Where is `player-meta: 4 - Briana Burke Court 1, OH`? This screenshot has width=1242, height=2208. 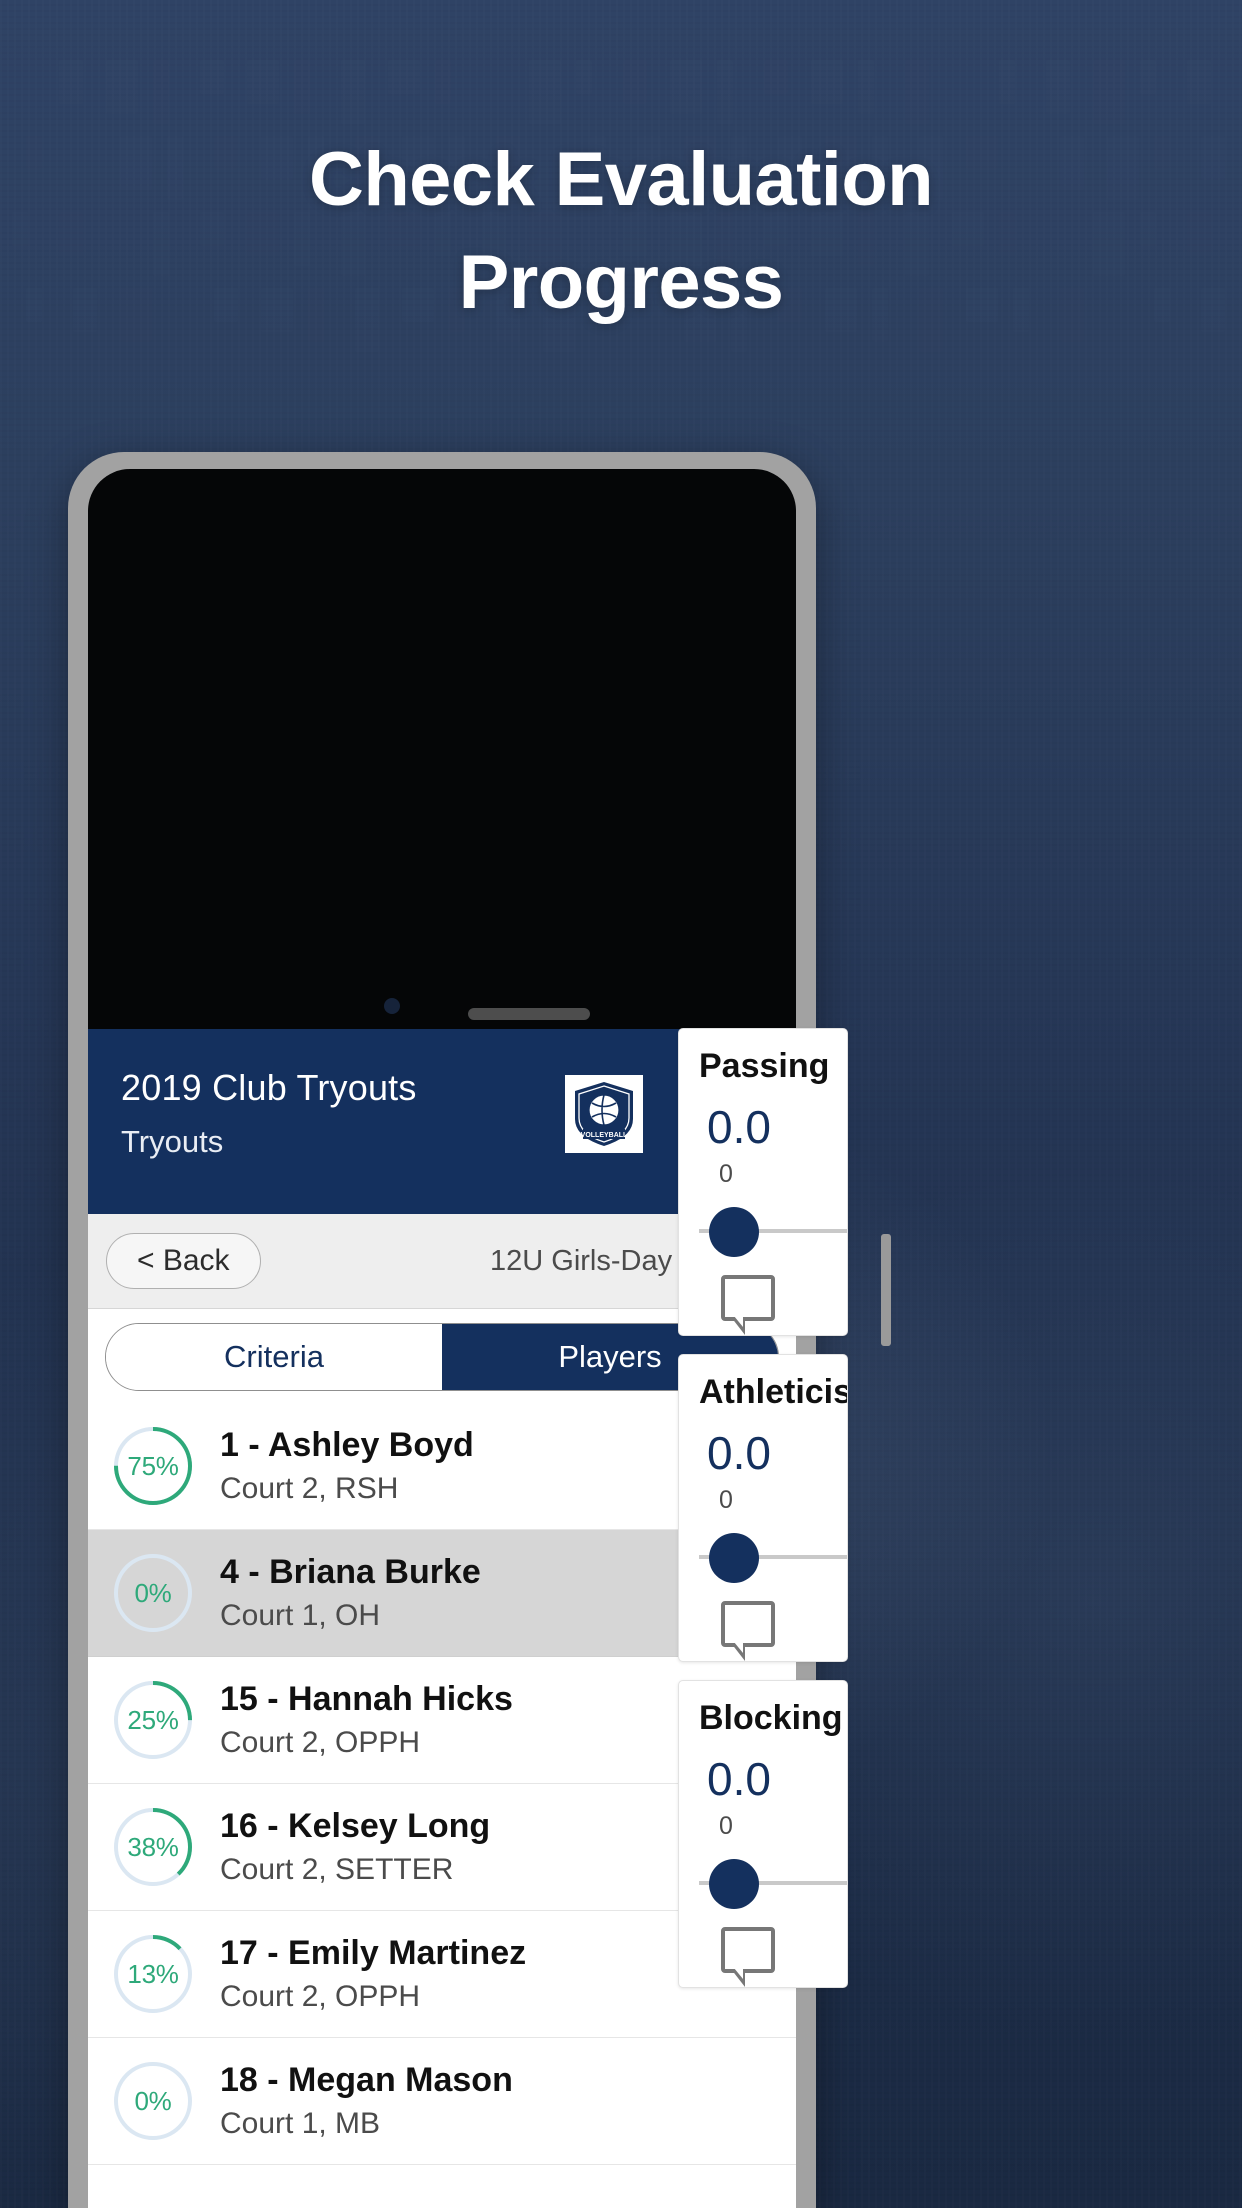 player-meta: 4 - Briana Burke Court 1, OH is located at coordinates (350, 1593).